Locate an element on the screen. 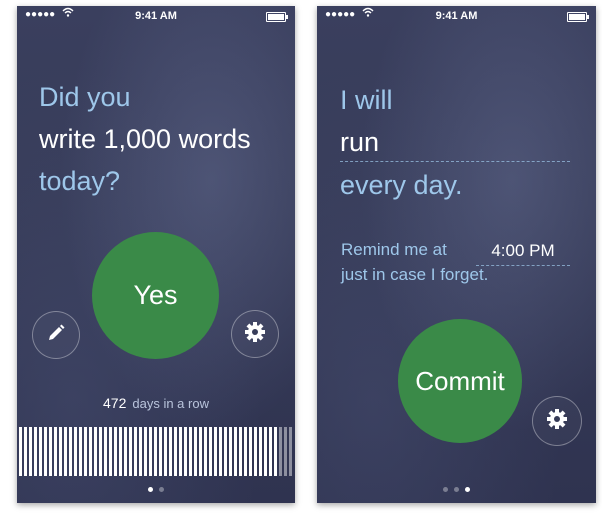 This screenshot has width=602, height=518. reminder-time-value: 4:00 PM is located at coordinates (523, 250).